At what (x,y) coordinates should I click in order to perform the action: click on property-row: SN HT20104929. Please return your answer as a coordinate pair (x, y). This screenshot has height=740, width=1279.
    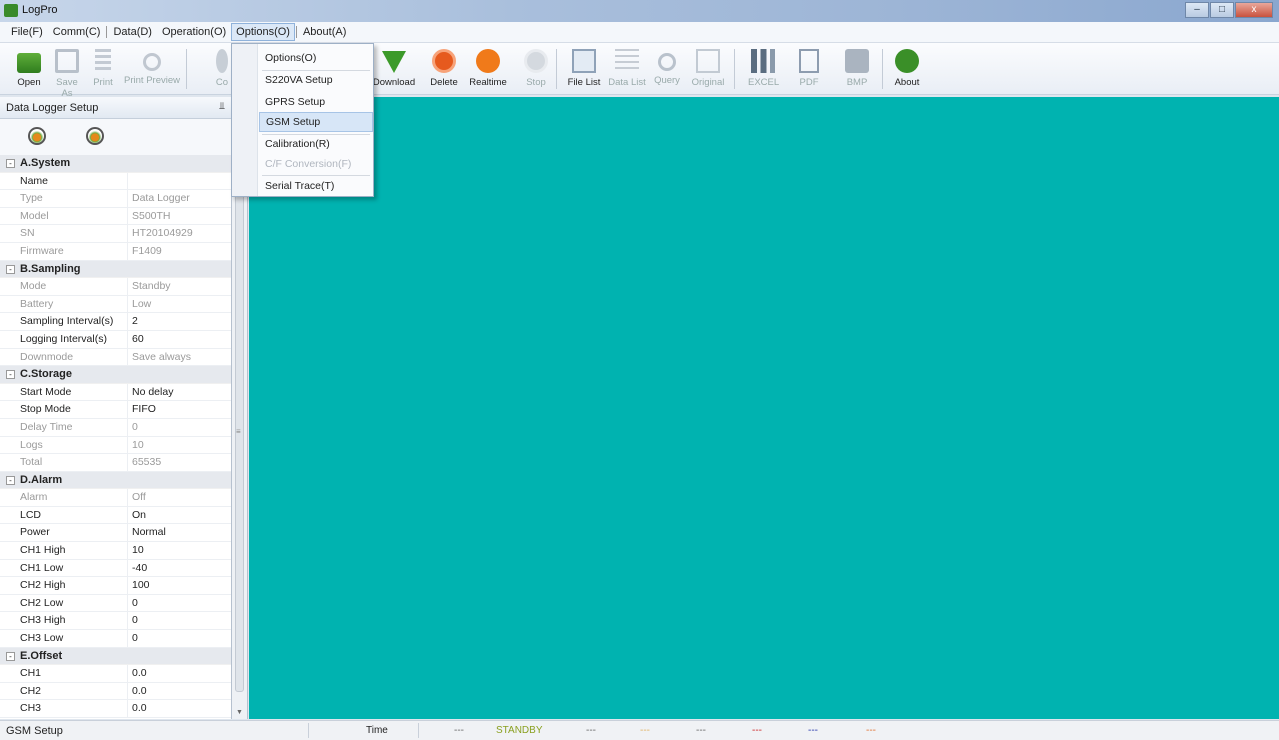
    Looking at the image, I should click on (115, 234).